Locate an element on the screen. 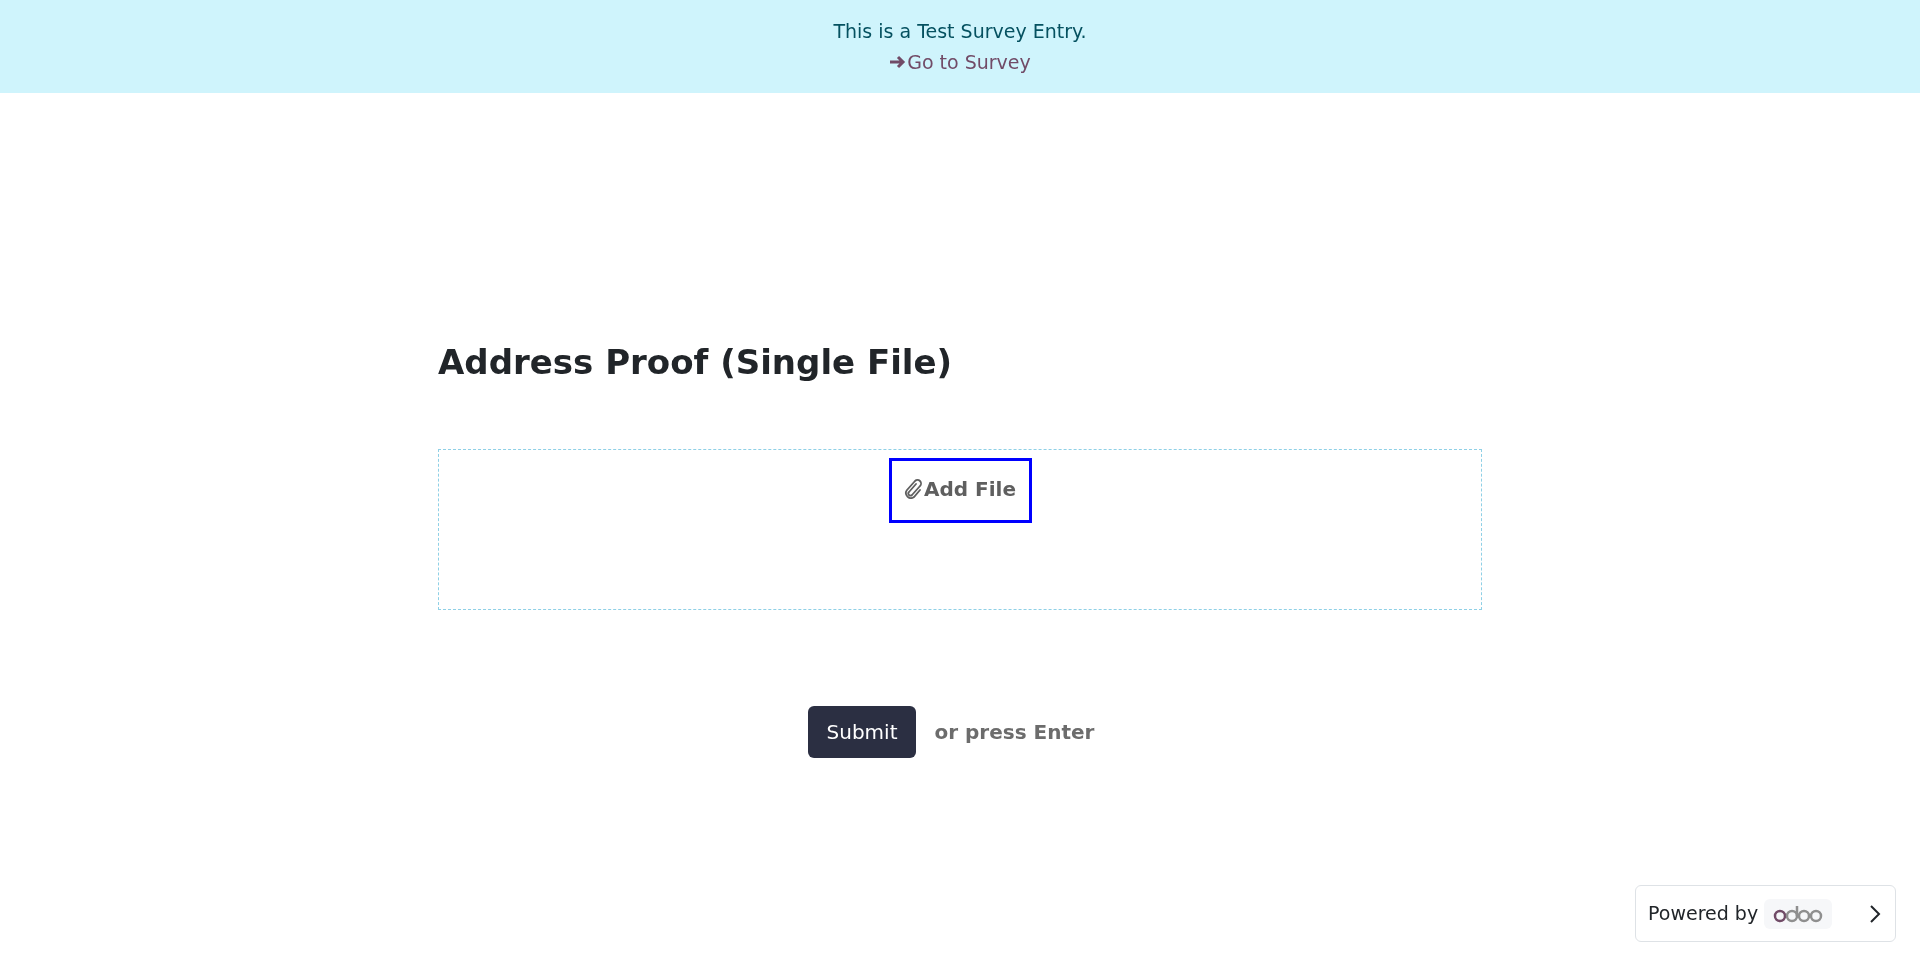 The width and height of the screenshot is (1920, 966). powered-by-badge: Powered by is located at coordinates (1765, 913).